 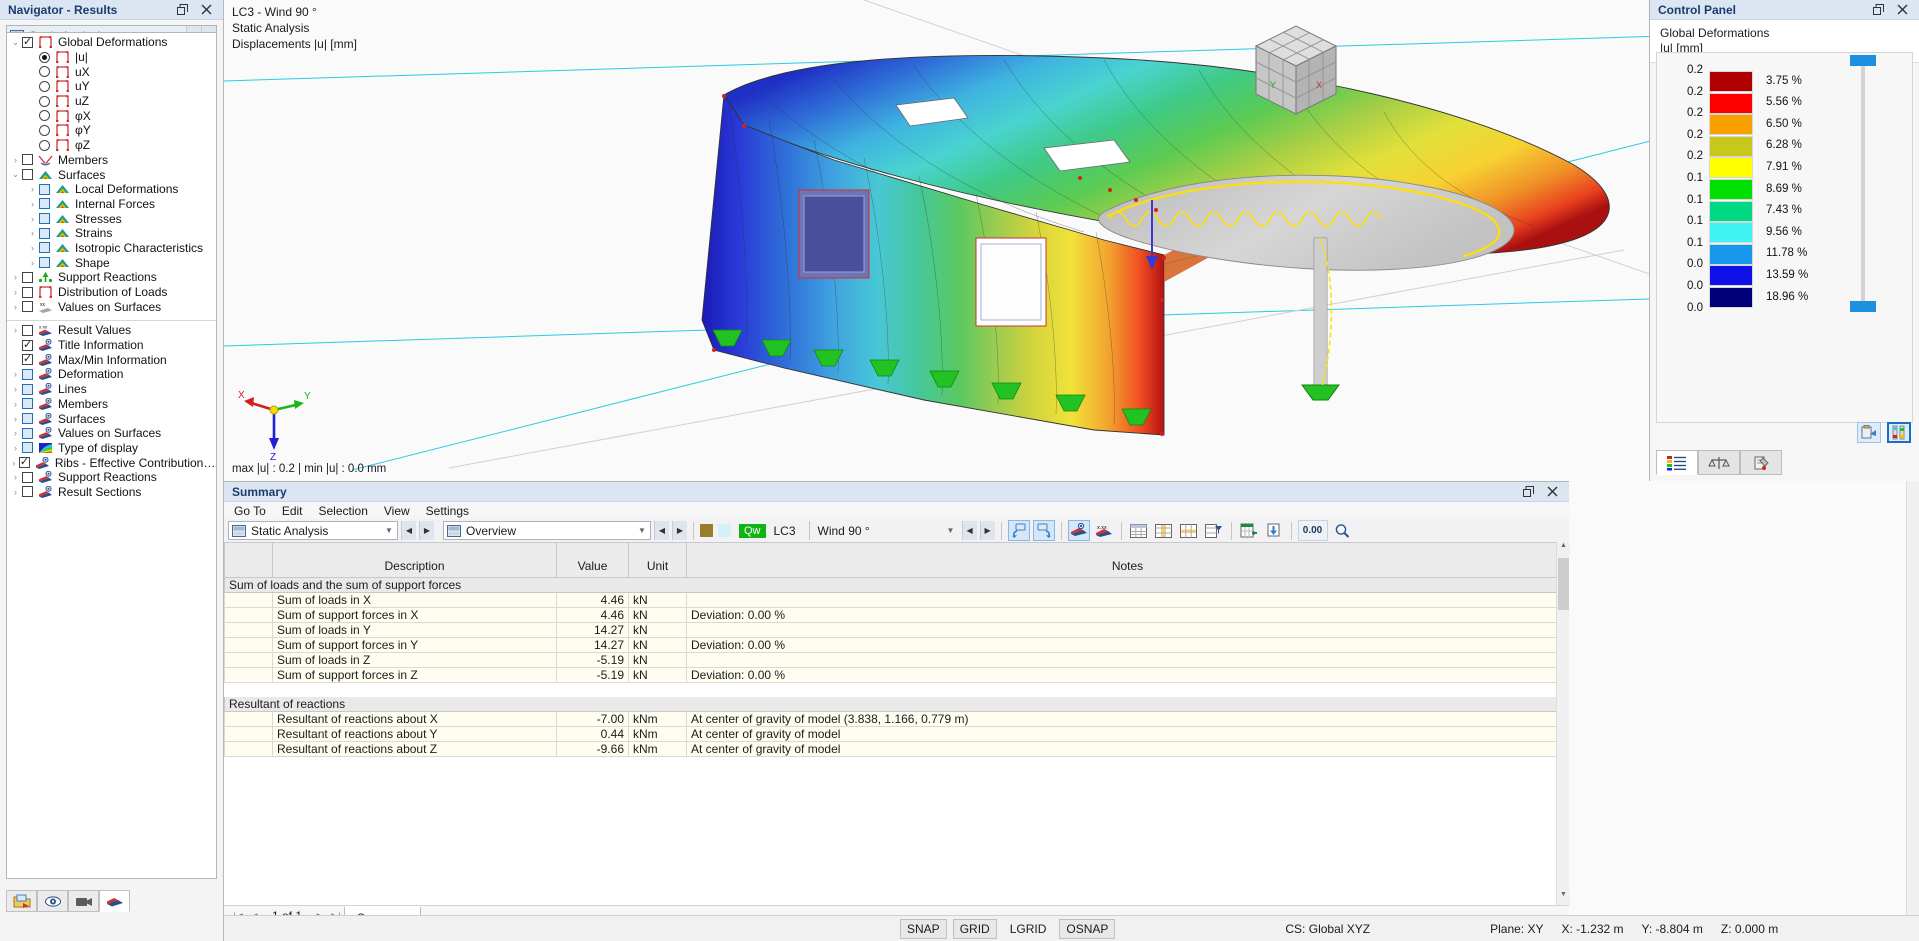 I want to click on legend-slider-lower-handle, so click(x=1863, y=306).